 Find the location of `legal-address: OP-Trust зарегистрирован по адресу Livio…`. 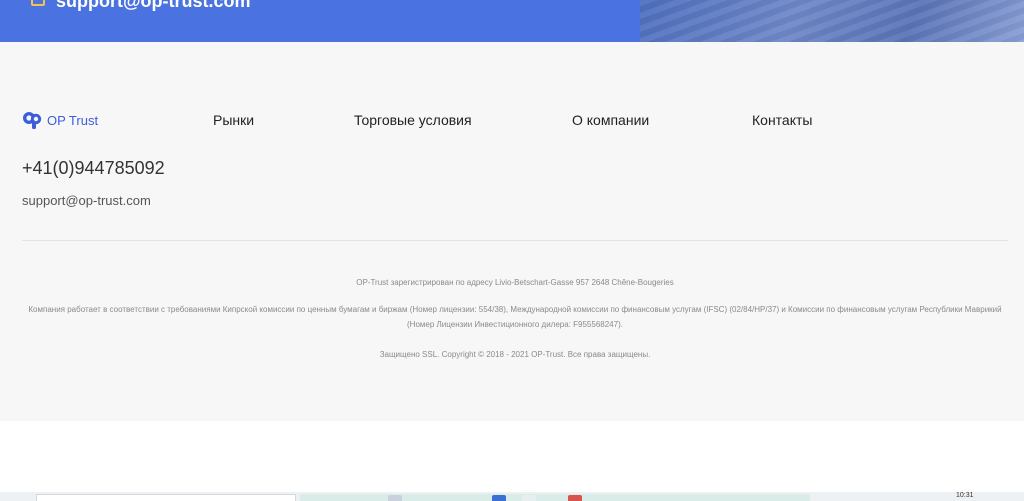

legal-address: OP-Trust зарегистрирован по адресу Livio… is located at coordinates (515, 282).